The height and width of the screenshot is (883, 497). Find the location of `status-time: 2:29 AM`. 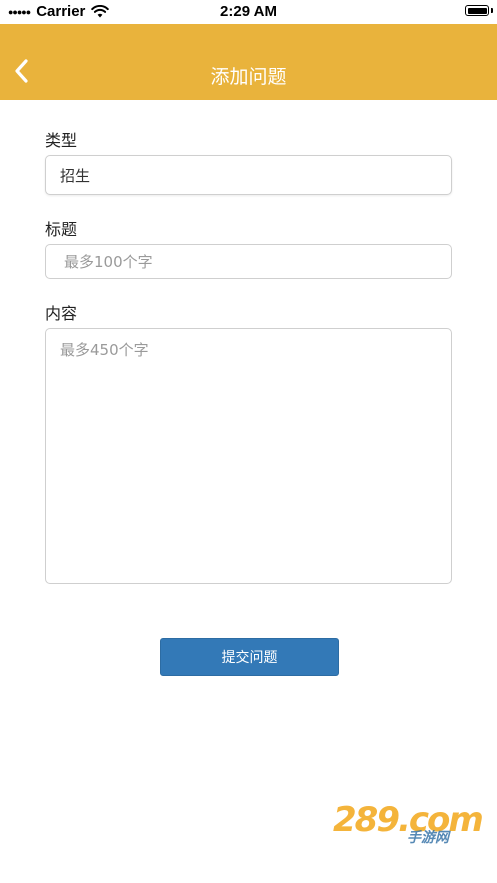

status-time: 2:29 AM is located at coordinates (248, 11).